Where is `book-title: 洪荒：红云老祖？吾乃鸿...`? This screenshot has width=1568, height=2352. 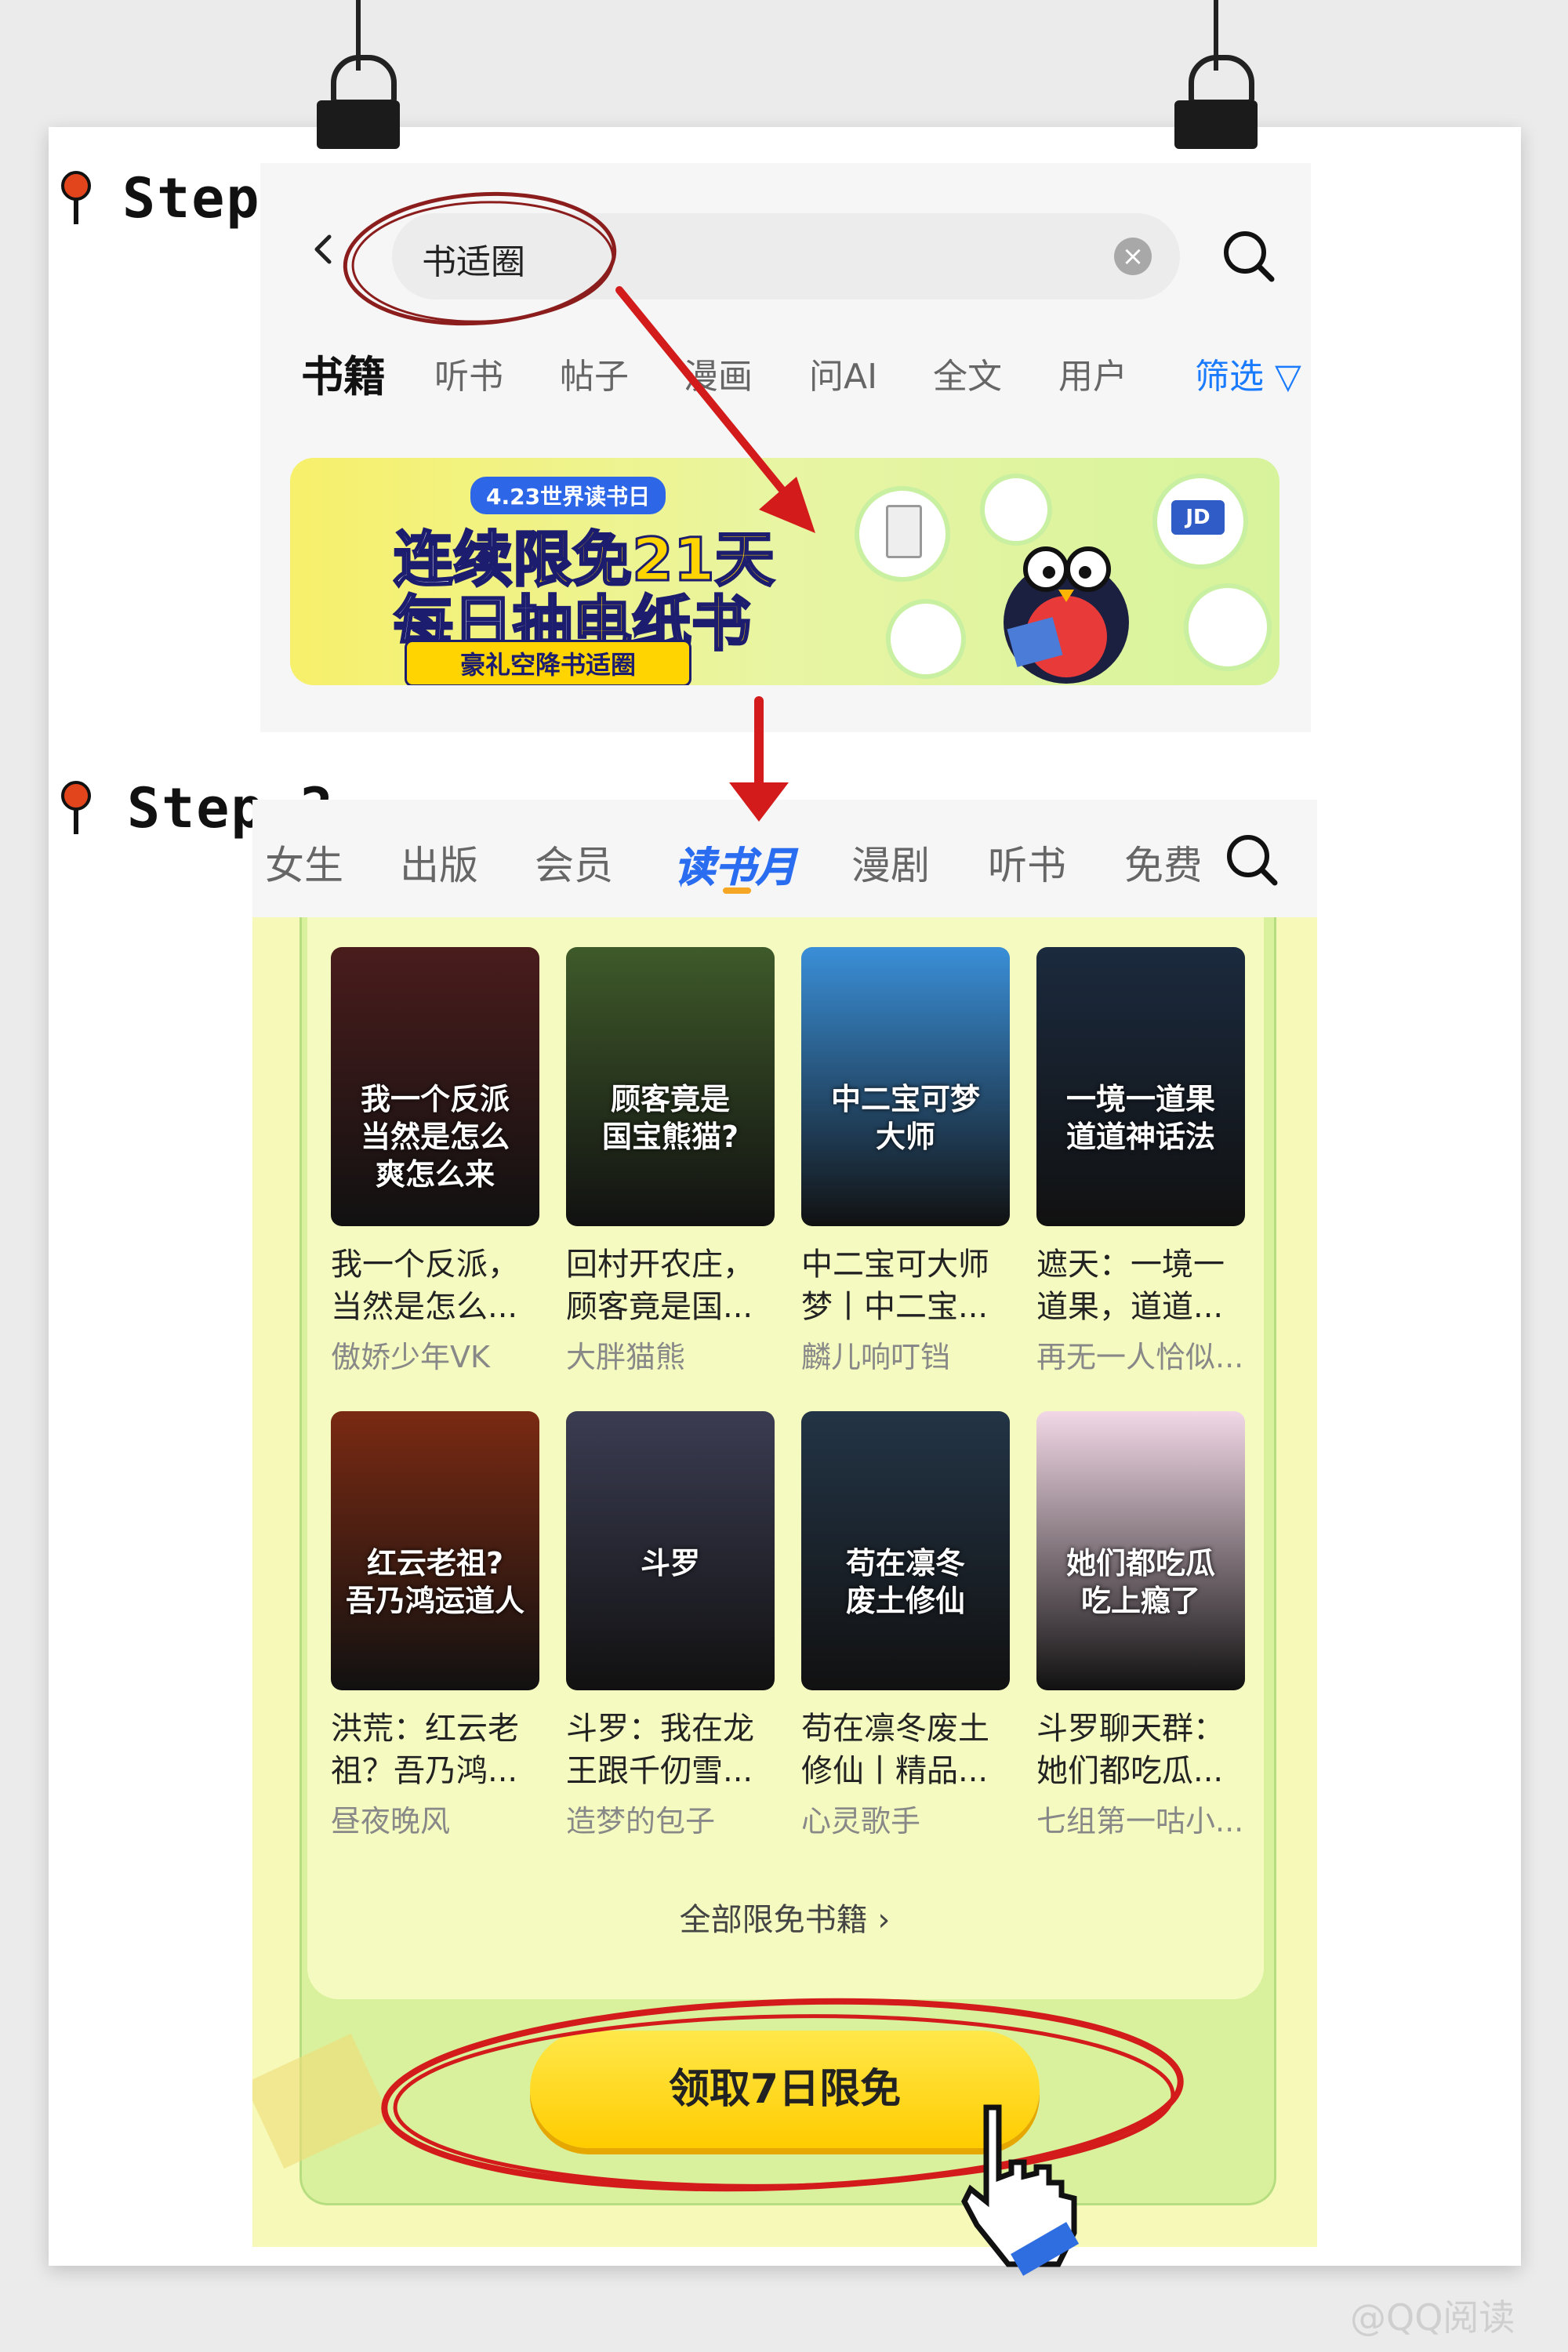 book-title: 洪荒：红云老祖？吾乃鸿... is located at coordinates (425, 1750).